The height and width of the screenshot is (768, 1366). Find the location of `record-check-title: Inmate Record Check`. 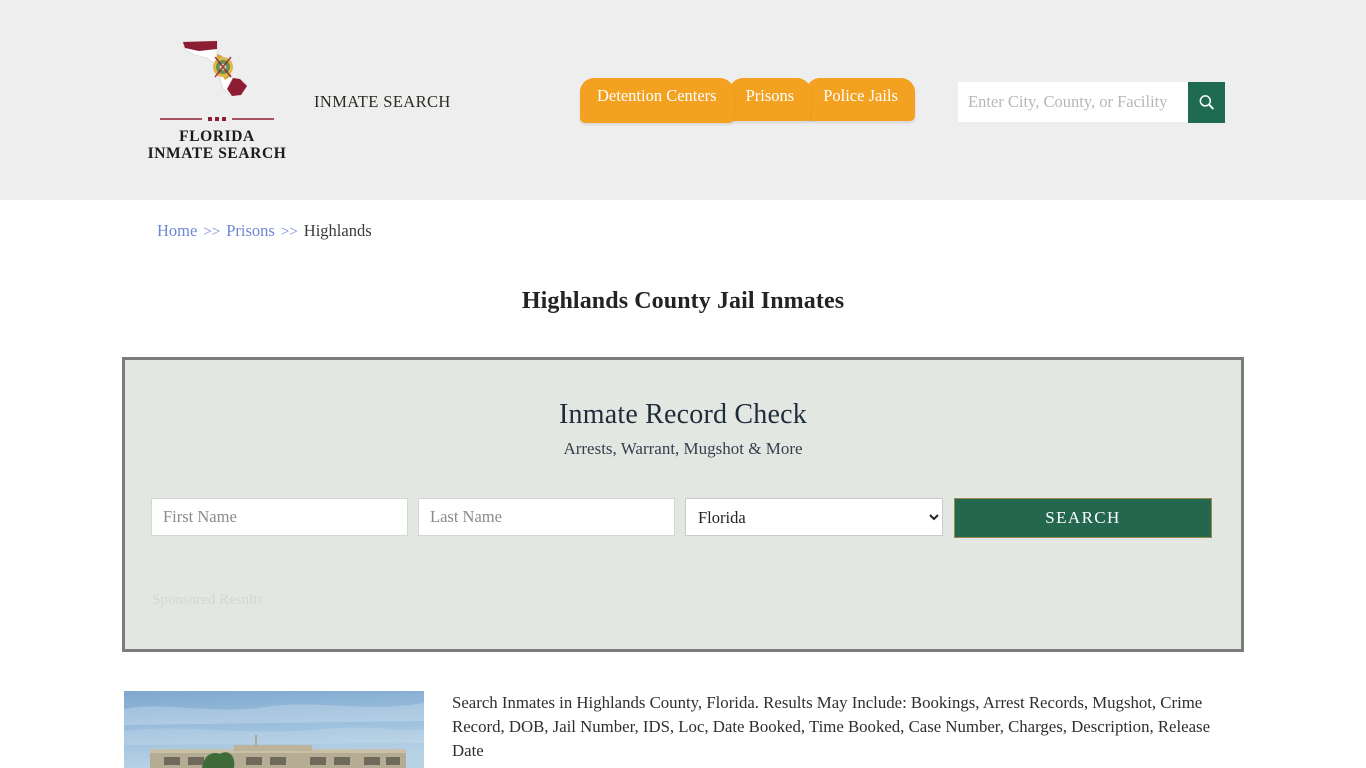

record-check-title: Inmate Record Check is located at coordinates (683, 414).